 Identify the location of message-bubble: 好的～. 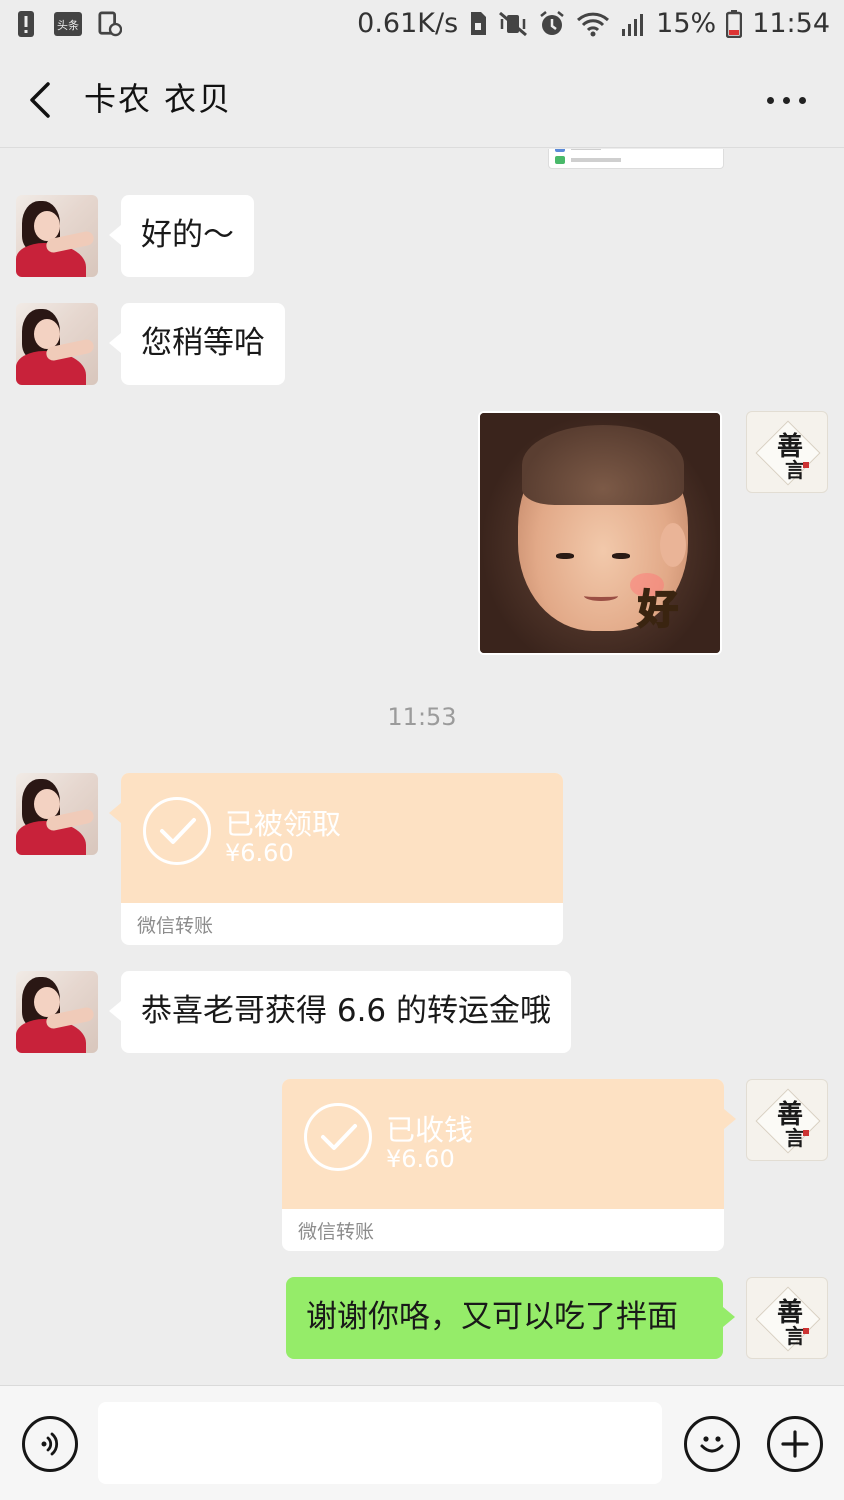
(181, 236).